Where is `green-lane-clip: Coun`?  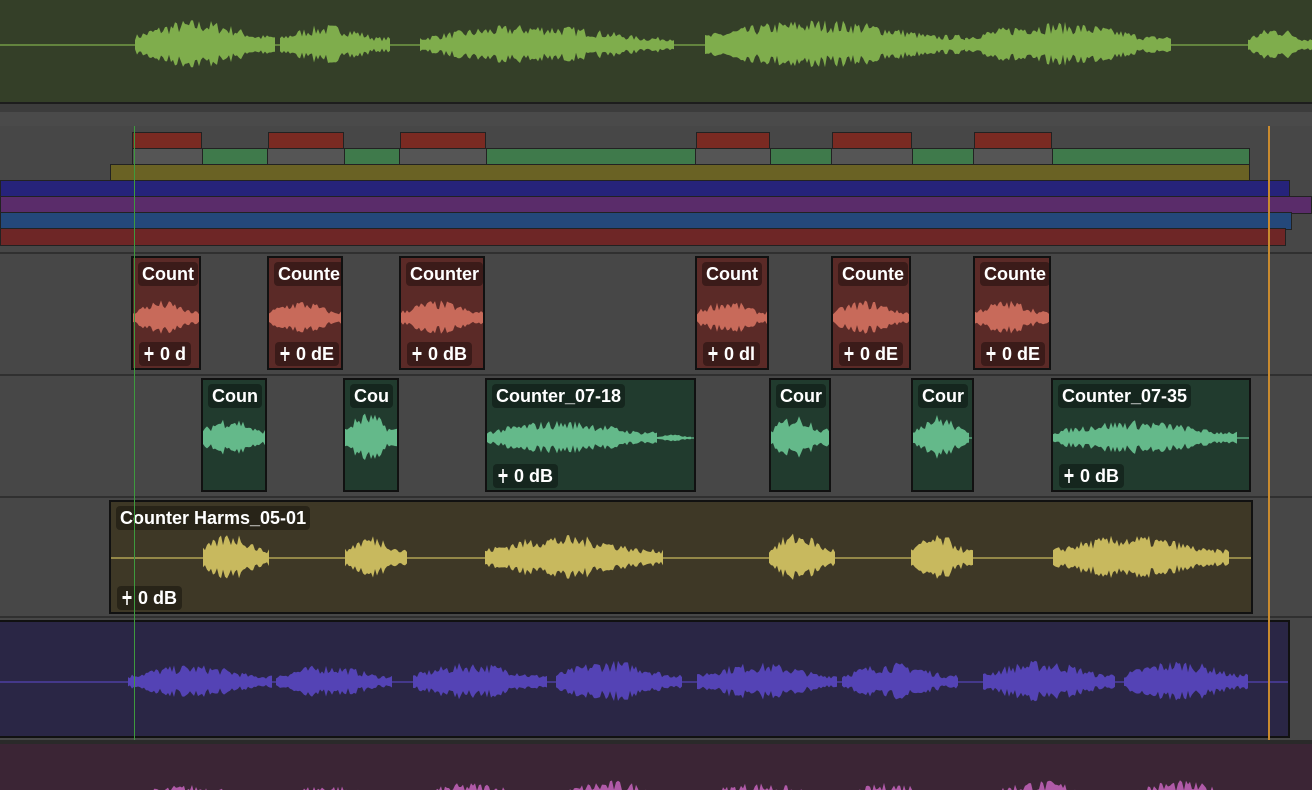 green-lane-clip: Coun is located at coordinates (234, 435).